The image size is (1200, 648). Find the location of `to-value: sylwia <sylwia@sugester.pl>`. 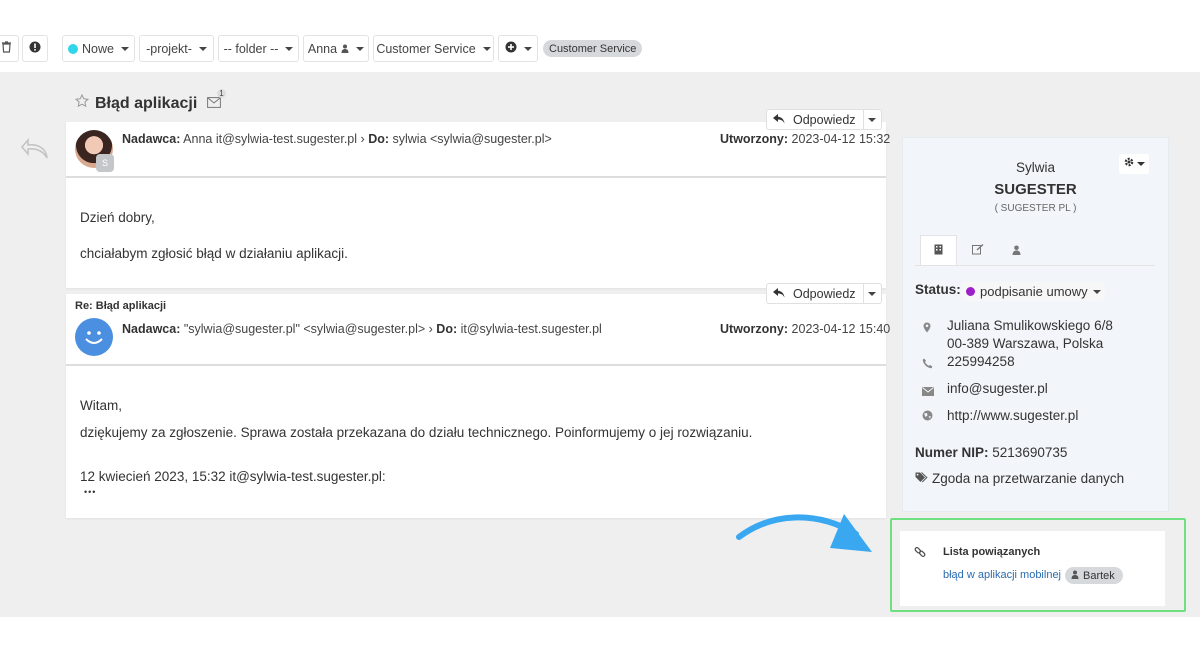

to-value: sylwia <sylwia@sugester.pl> is located at coordinates (472, 139).